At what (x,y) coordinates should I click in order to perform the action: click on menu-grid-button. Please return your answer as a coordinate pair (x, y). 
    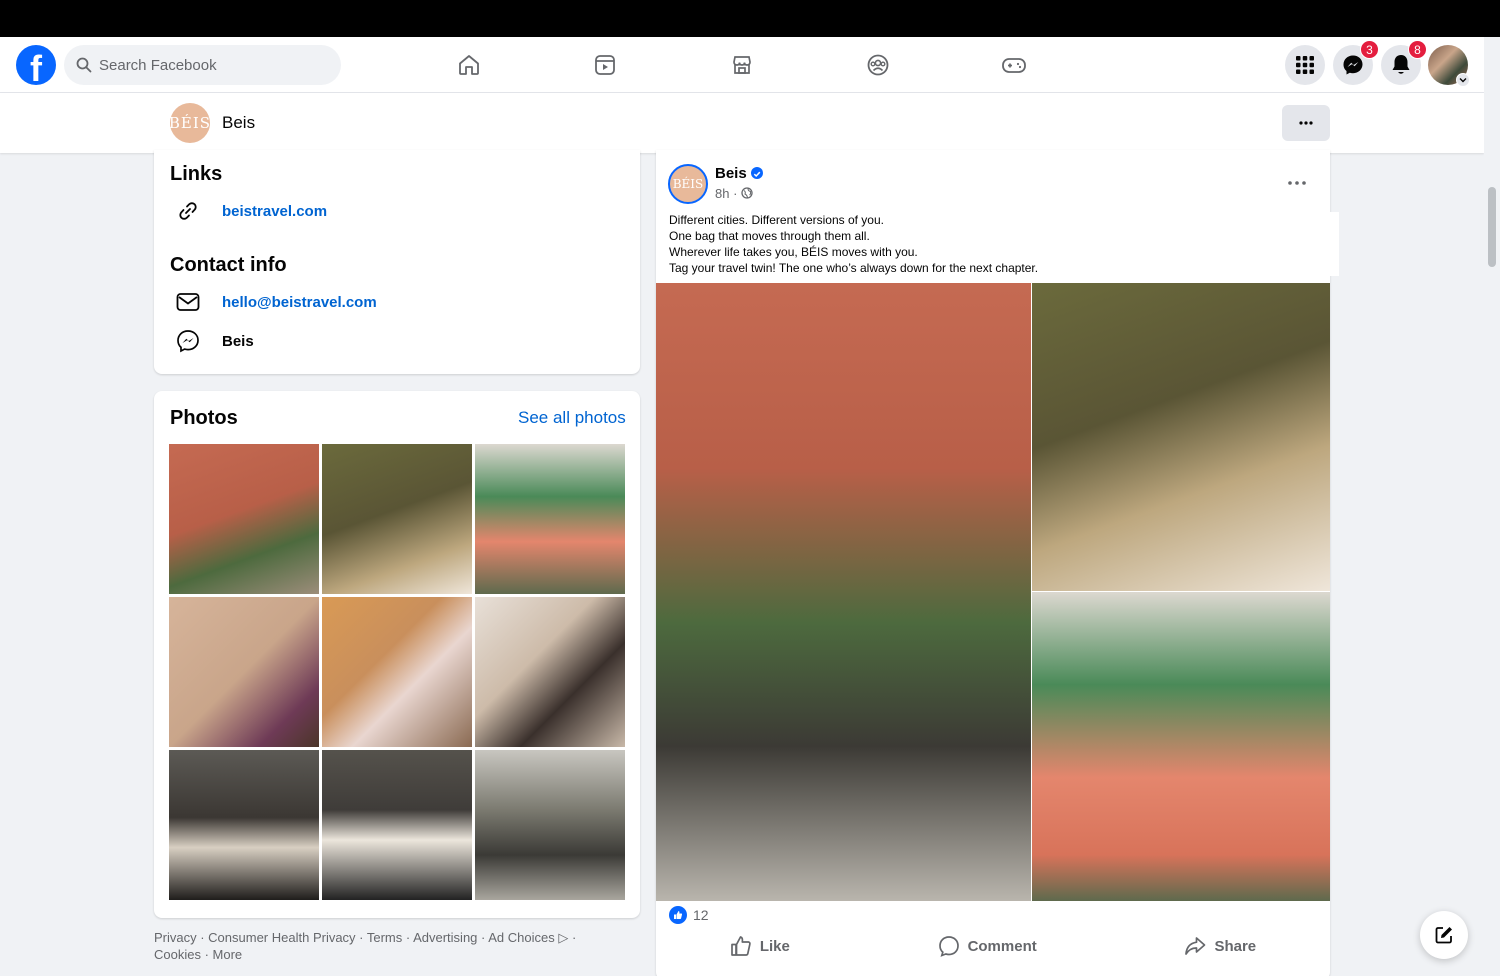
    Looking at the image, I should click on (1305, 65).